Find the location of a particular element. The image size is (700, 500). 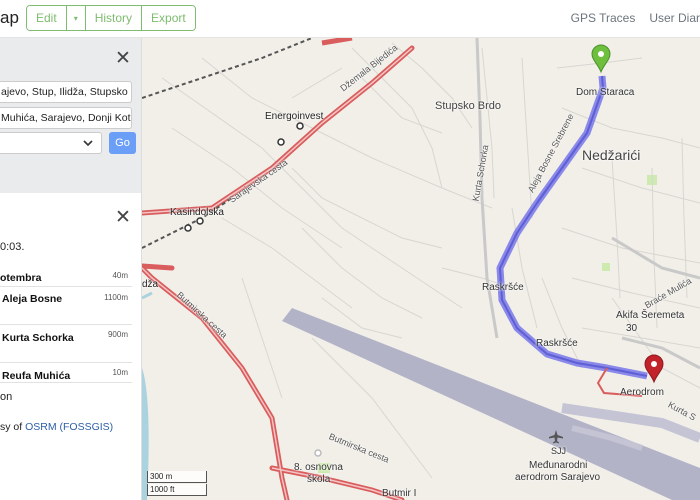

place-label: Nedžarići is located at coordinates (611, 155).